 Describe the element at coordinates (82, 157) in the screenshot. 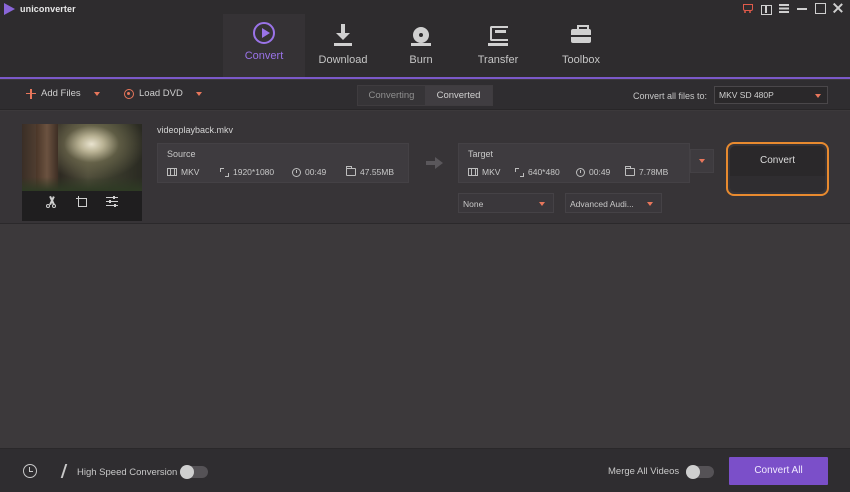

I see `thumbnail-image` at that location.